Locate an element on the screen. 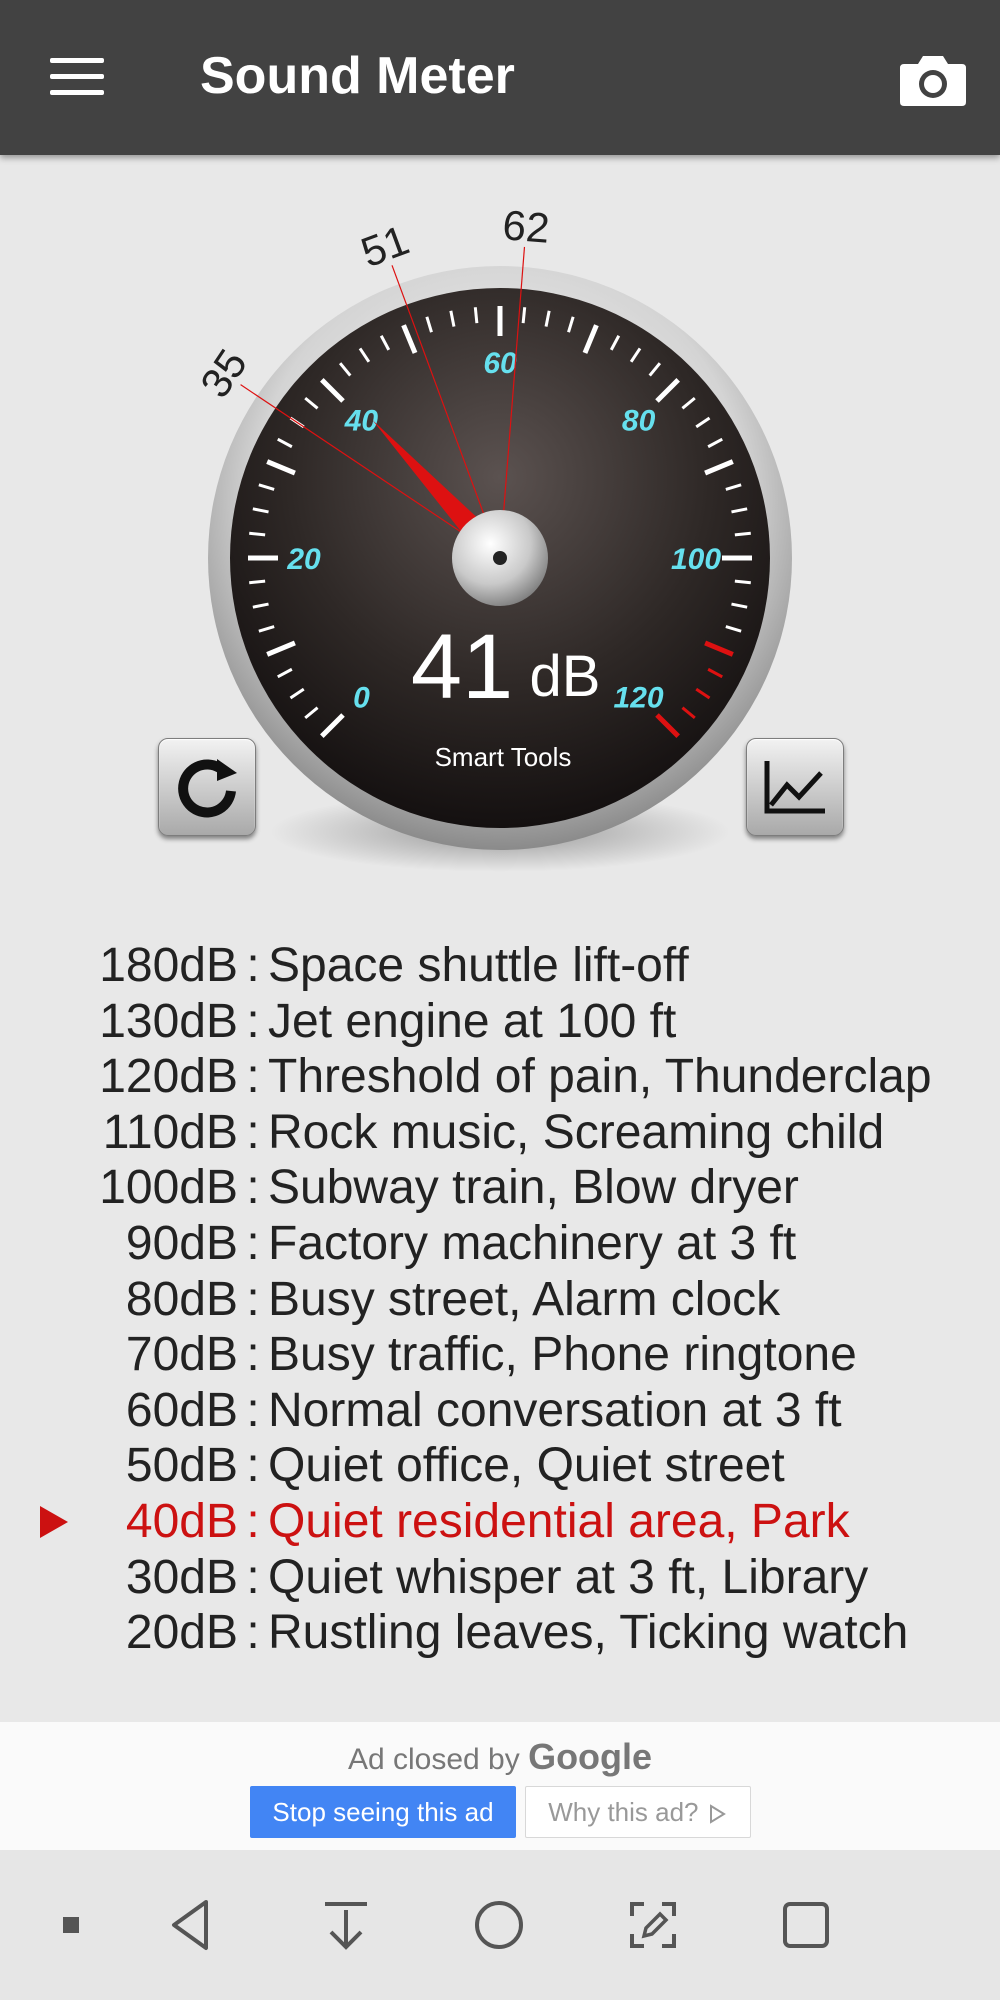  db-reference-level: 20dB is located at coordinates (181, 1633).